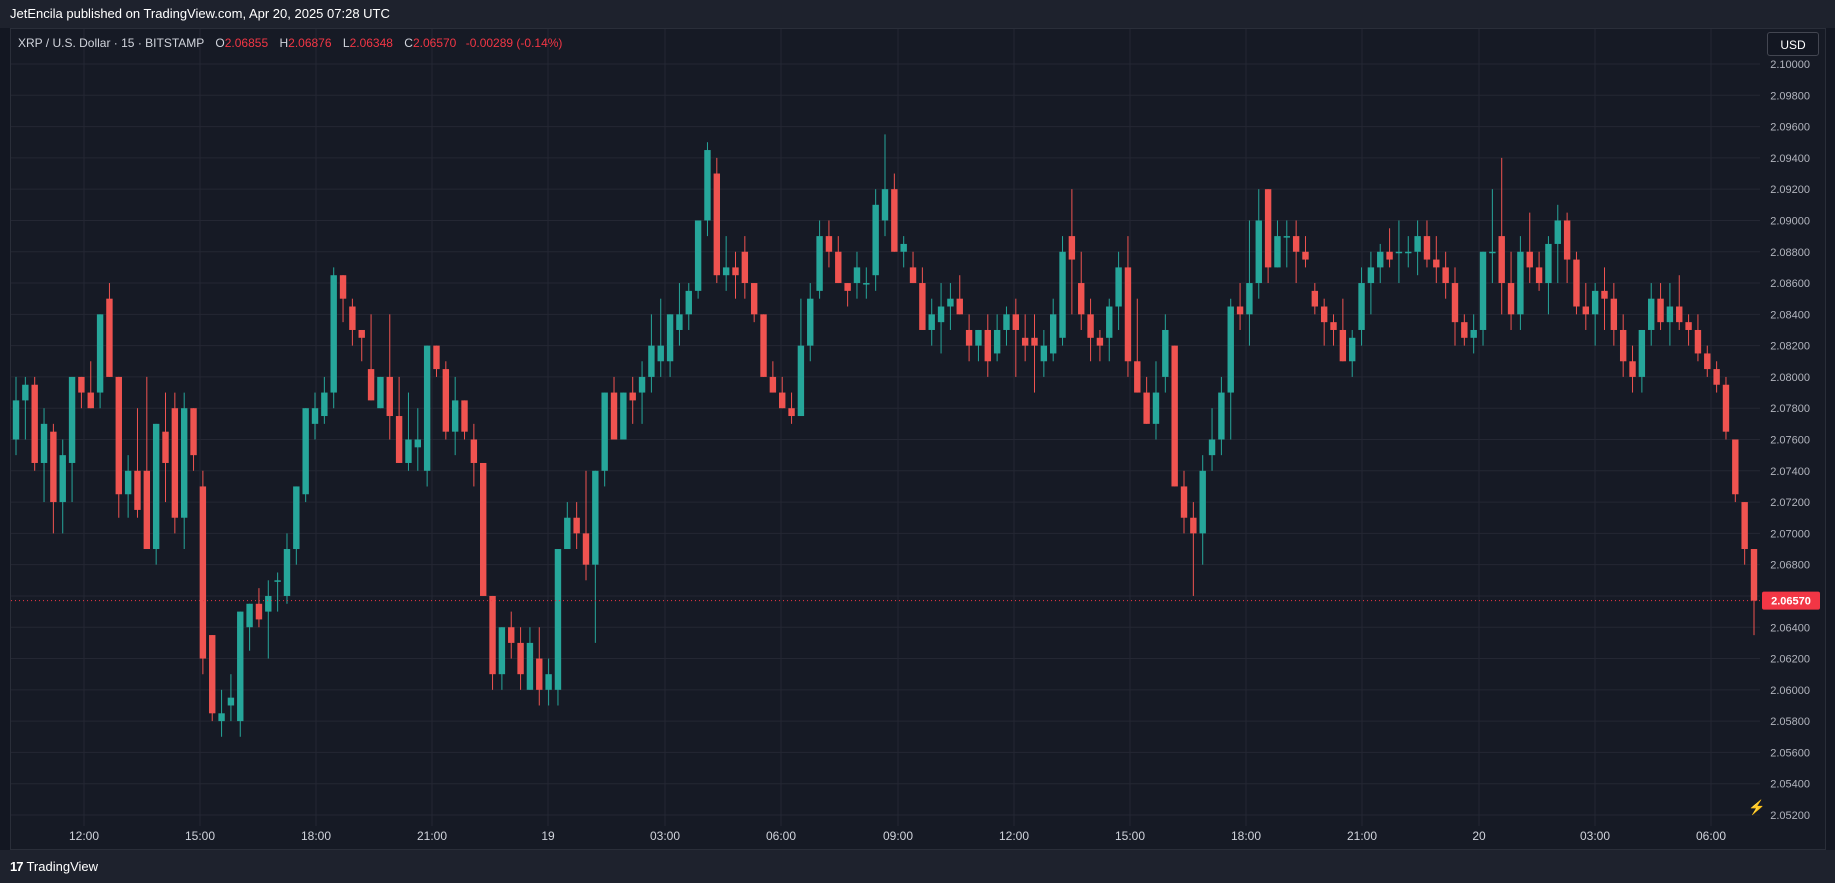 The width and height of the screenshot is (1835, 883). What do you see at coordinates (1790, 96) in the screenshot?
I see `y-tick-label: 2.09800` at bounding box center [1790, 96].